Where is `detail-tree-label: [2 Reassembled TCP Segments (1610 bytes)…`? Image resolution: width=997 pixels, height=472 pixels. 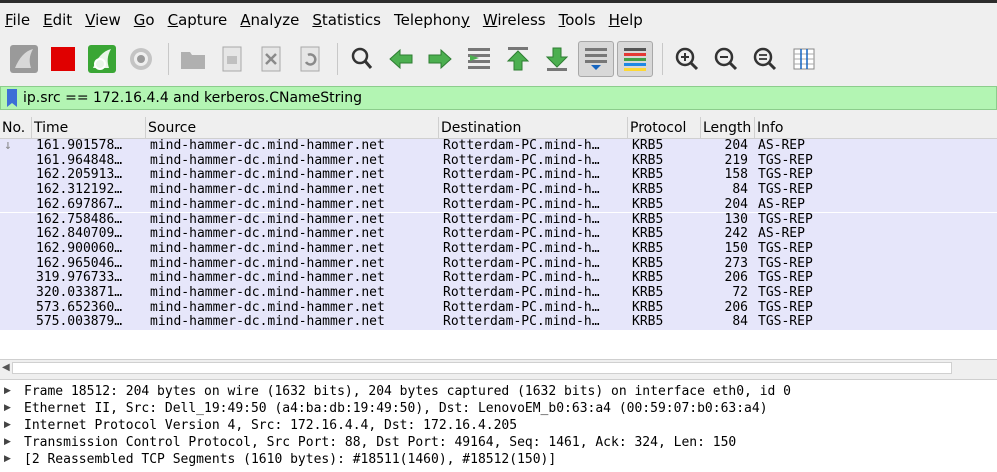
detail-tree-label: [2 Reassembled TCP Segments (1610 bytes)… is located at coordinates (290, 459).